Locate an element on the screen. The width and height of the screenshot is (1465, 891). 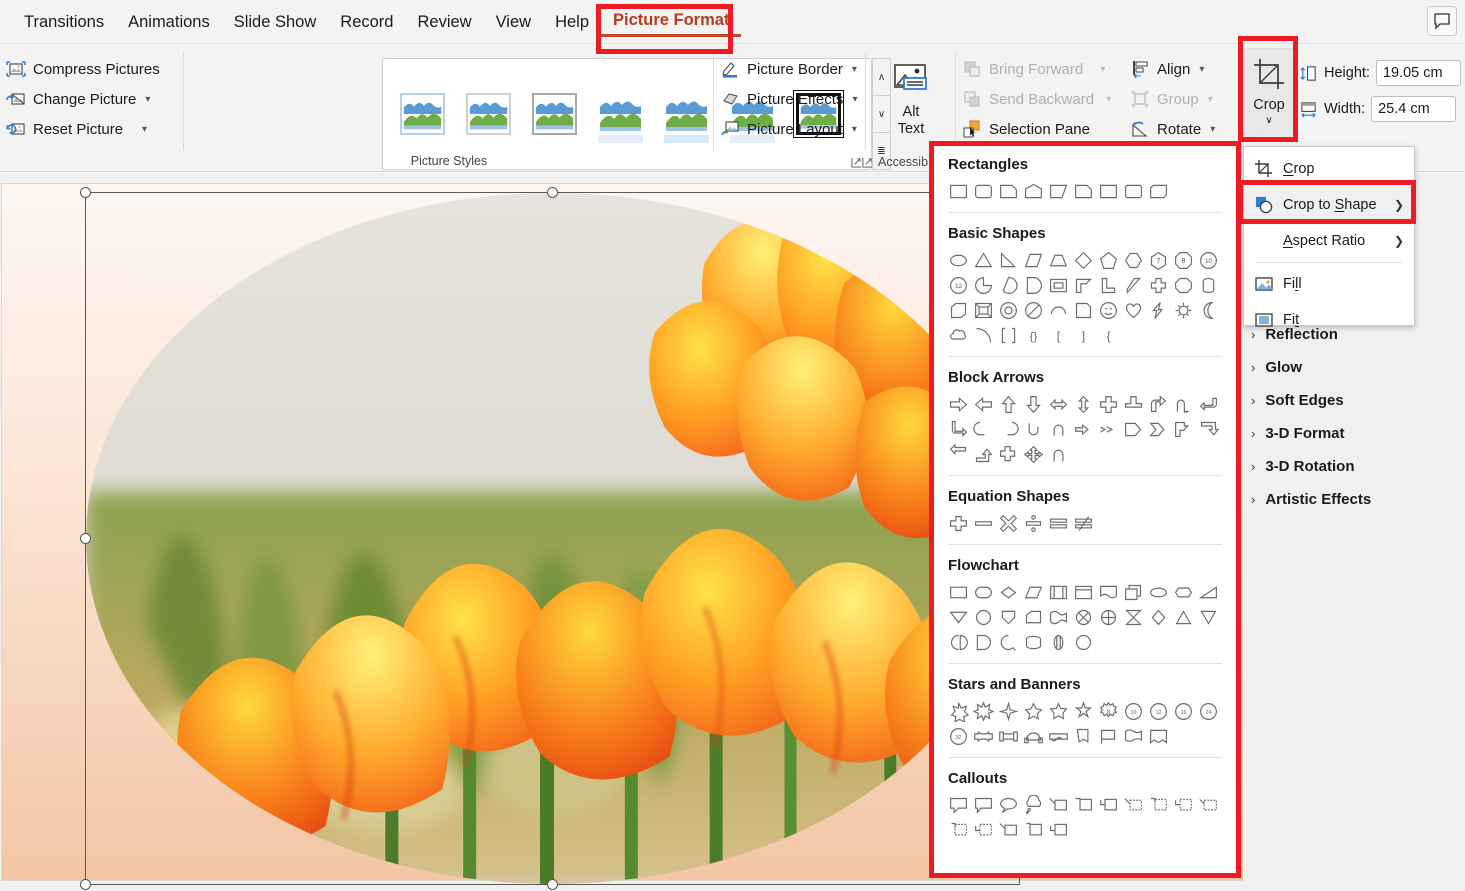
selection-pane-button: Selection Pane is located at coordinates (1038, 129).